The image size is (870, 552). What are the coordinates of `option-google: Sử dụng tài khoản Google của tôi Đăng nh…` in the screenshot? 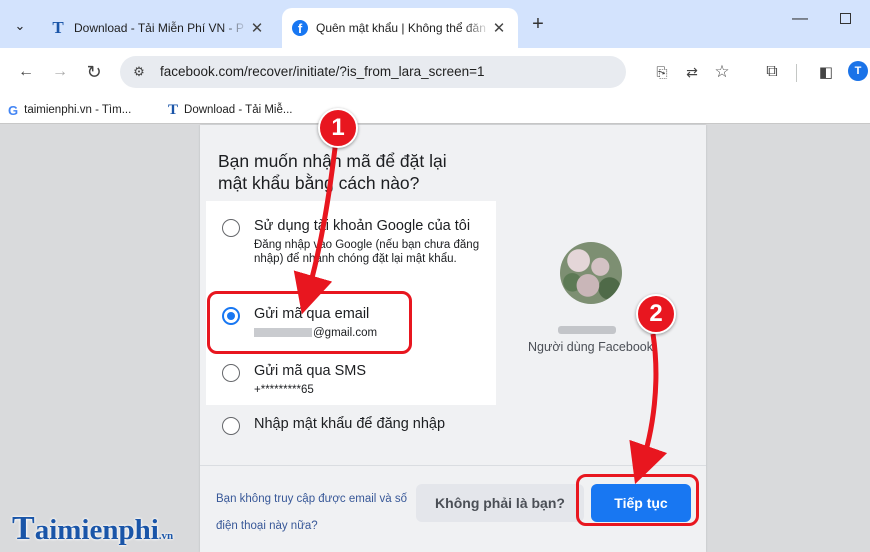 It's located at (356, 241).